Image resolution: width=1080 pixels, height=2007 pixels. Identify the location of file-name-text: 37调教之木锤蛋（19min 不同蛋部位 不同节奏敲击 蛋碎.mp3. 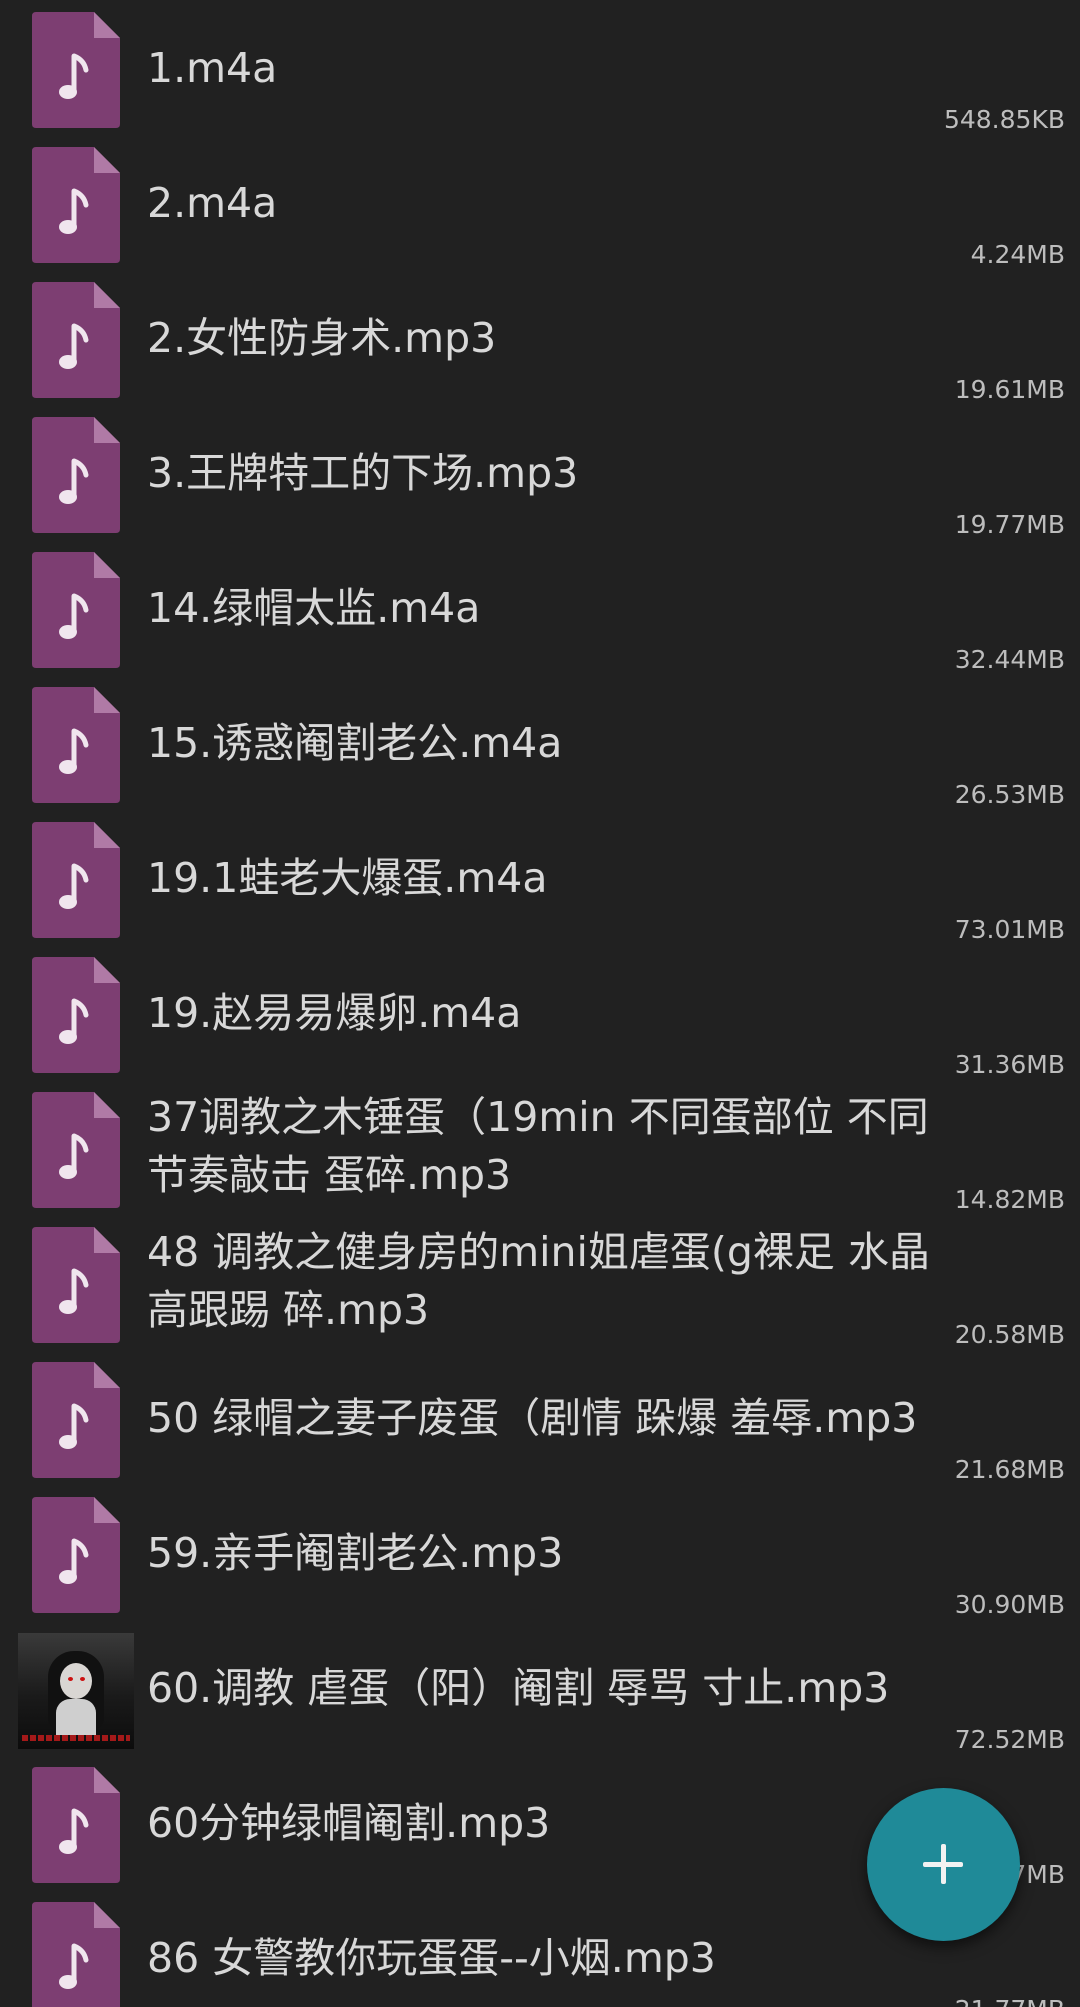
(538, 1146).